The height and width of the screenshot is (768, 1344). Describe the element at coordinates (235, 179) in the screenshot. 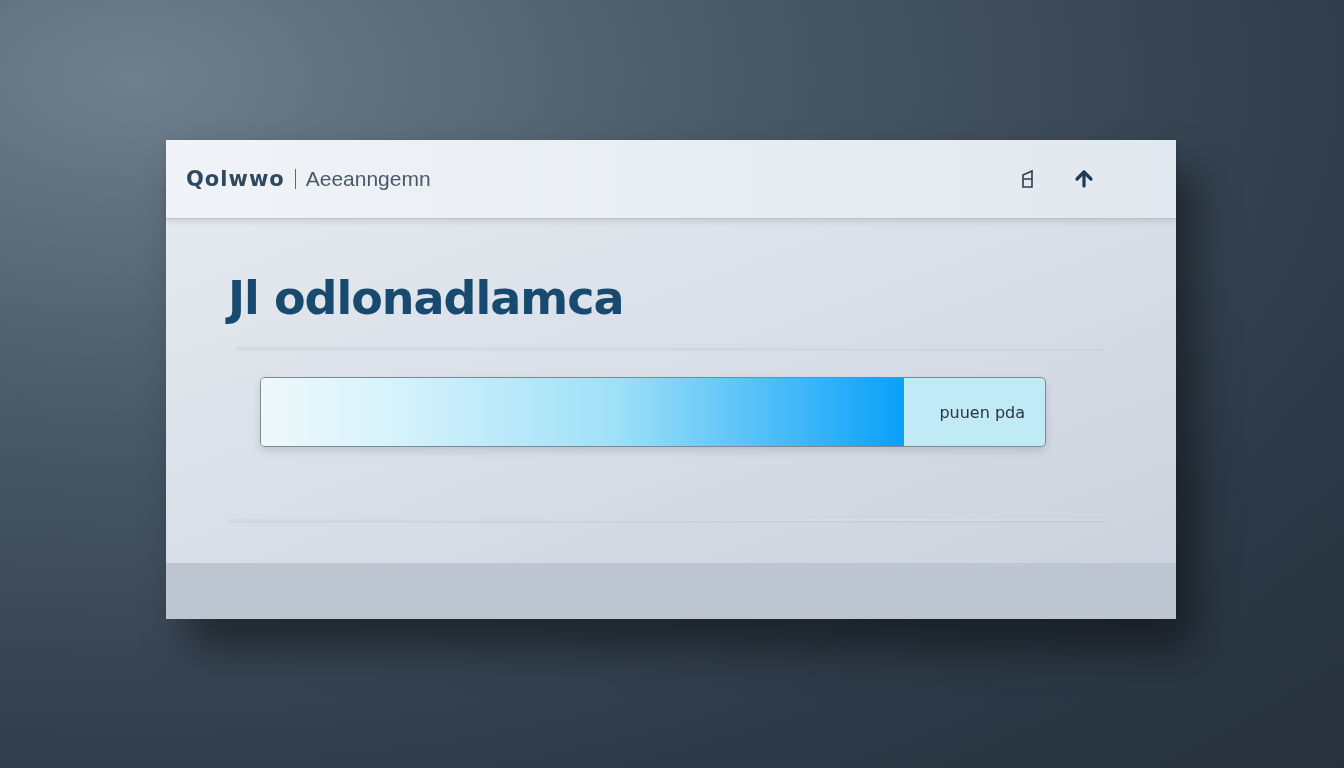

I see `brand-name: Qolwwo` at that location.